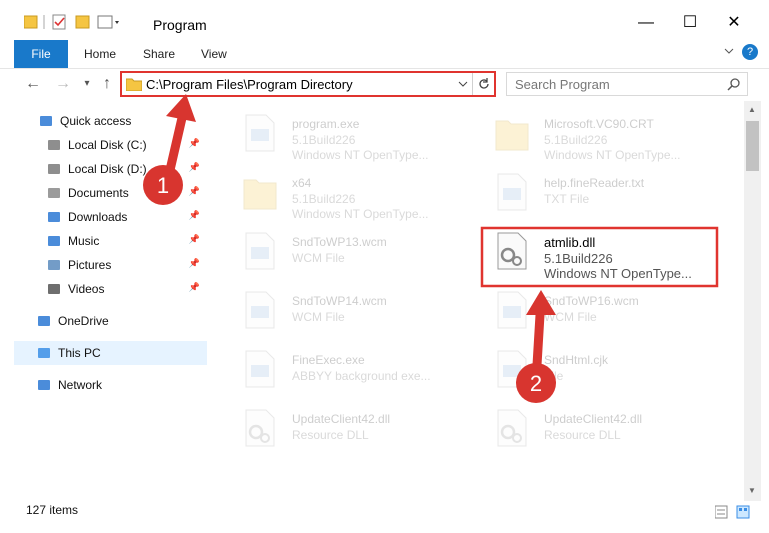 The image size is (769, 533). Describe the element at coordinates (96, 121) in the screenshot. I see `sidebar-item-label: Quick access` at that location.